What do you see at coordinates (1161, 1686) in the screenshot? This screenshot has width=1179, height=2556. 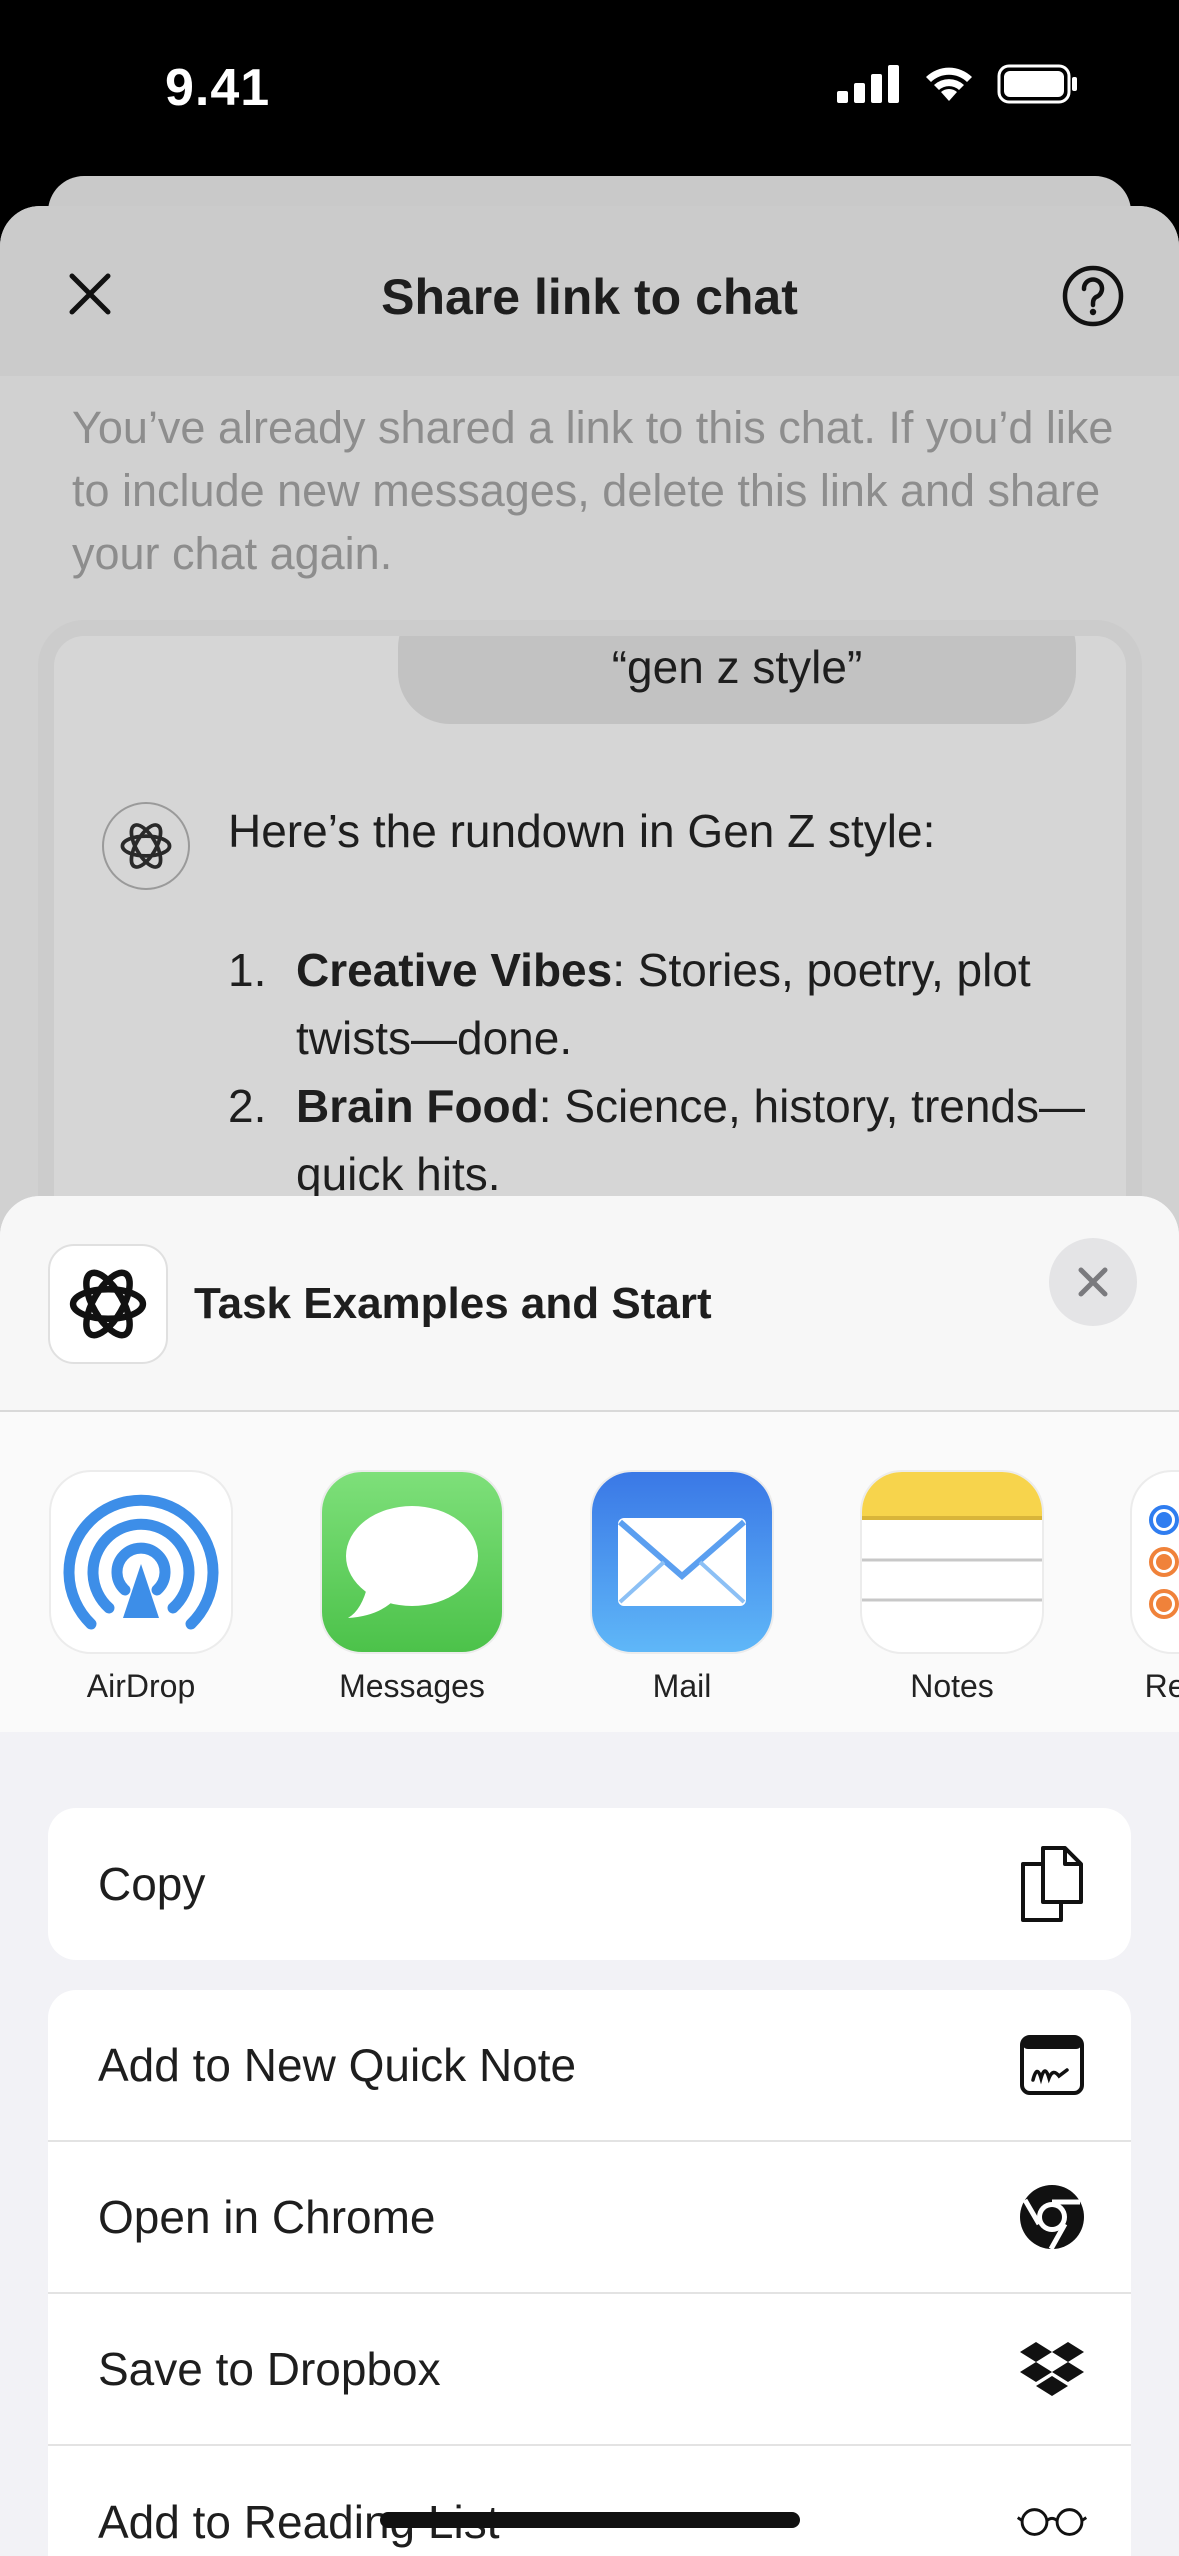 I see `share-app-label: Reminders` at bounding box center [1161, 1686].